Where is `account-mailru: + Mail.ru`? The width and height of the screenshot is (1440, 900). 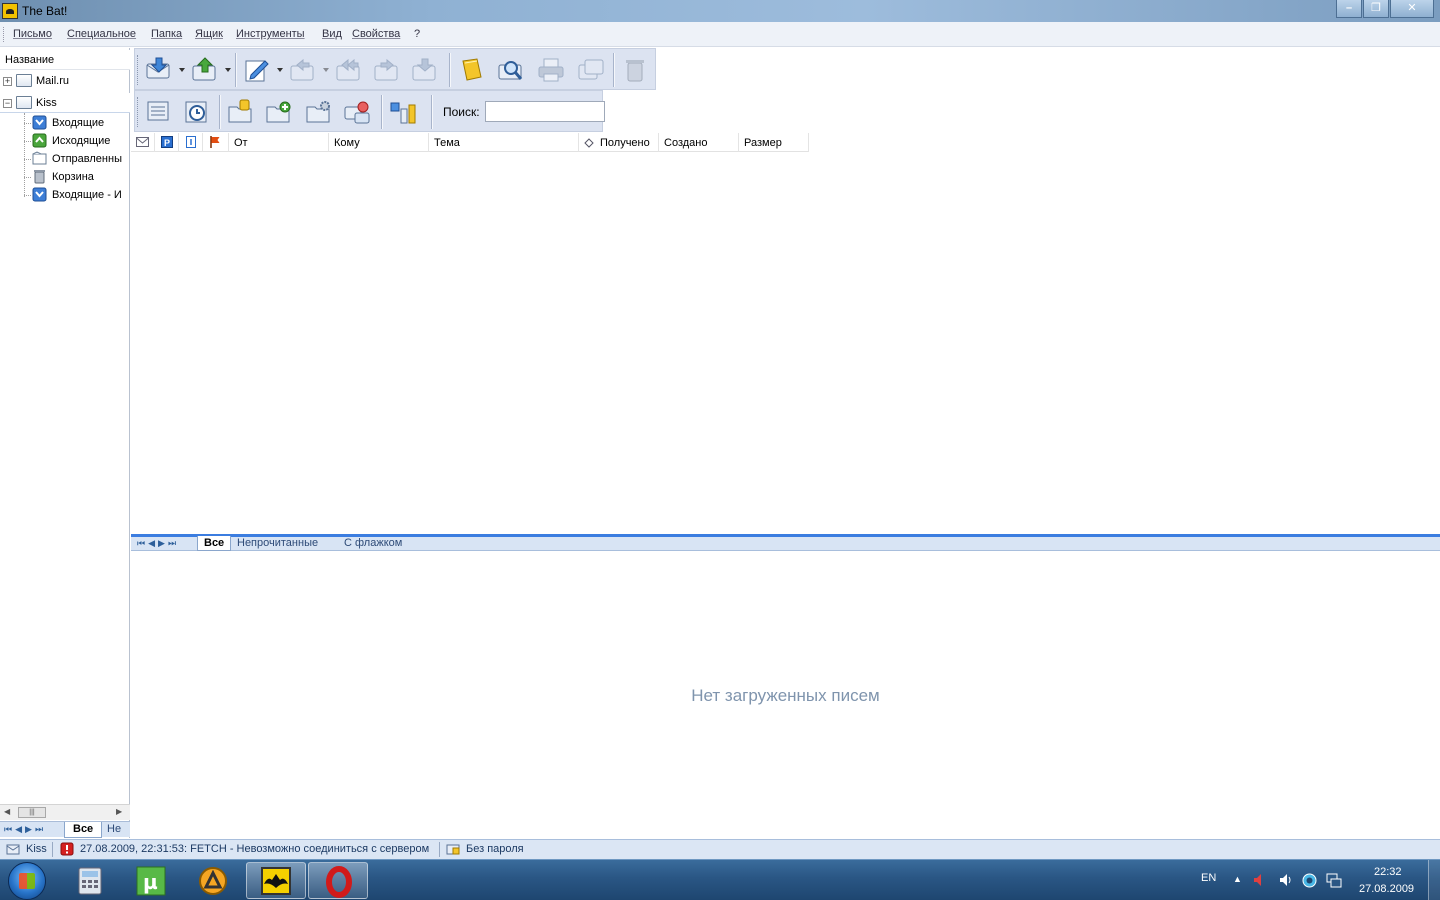 account-mailru: + Mail.ru is located at coordinates (65, 81).